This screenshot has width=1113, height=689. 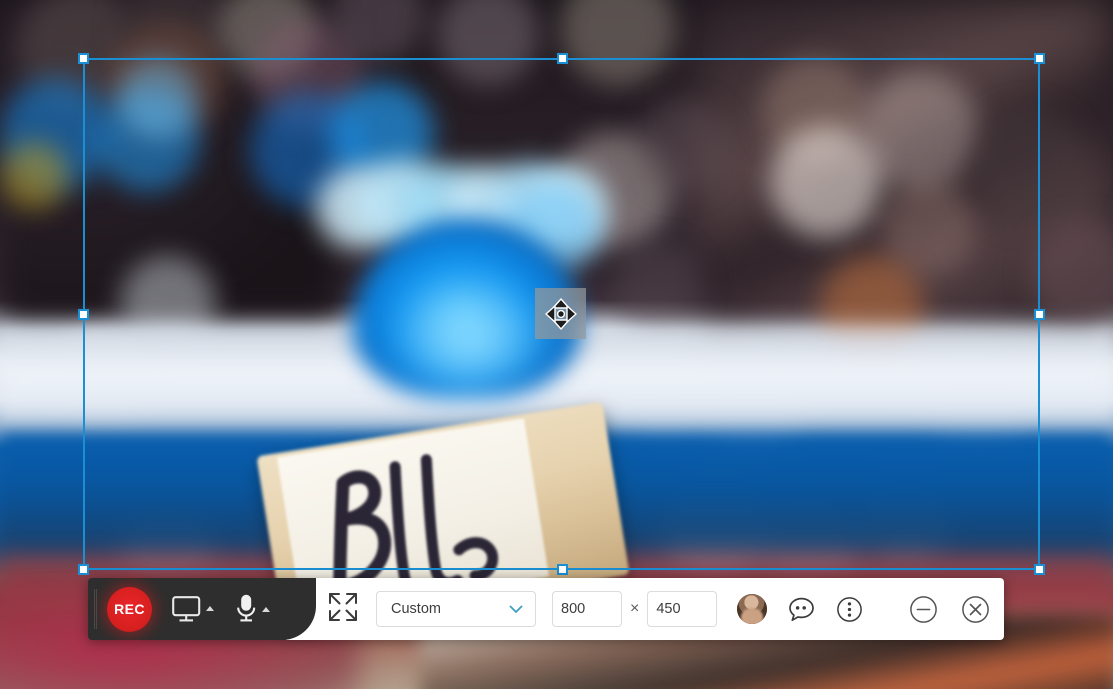 I want to click on capture-width-input, so click(x=587, y=609).